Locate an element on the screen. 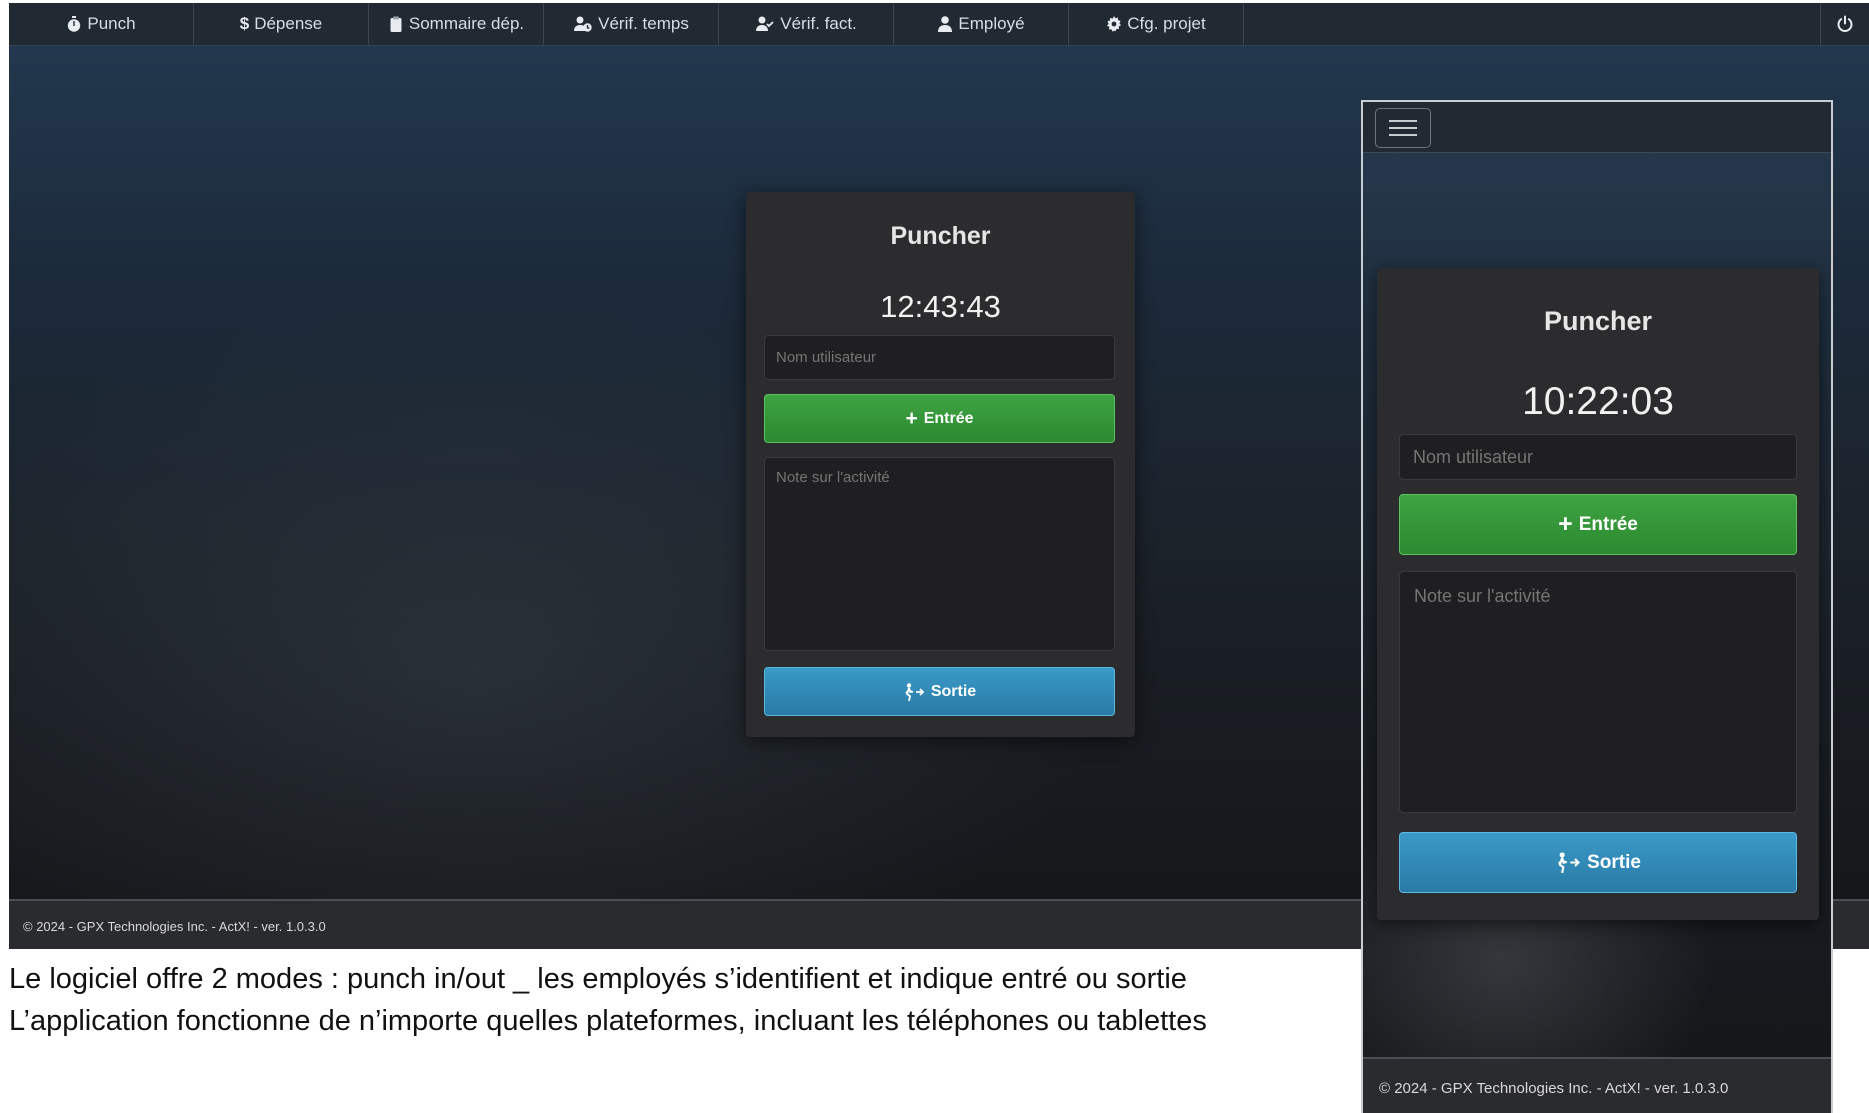 The width and height of the screenshot is (1869, 1113). card-title: Puncher is located at coordinates (940, 236).